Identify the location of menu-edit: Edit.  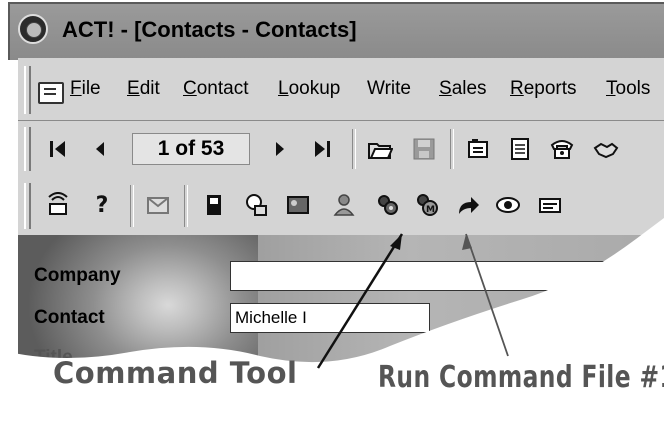
(143, 89).